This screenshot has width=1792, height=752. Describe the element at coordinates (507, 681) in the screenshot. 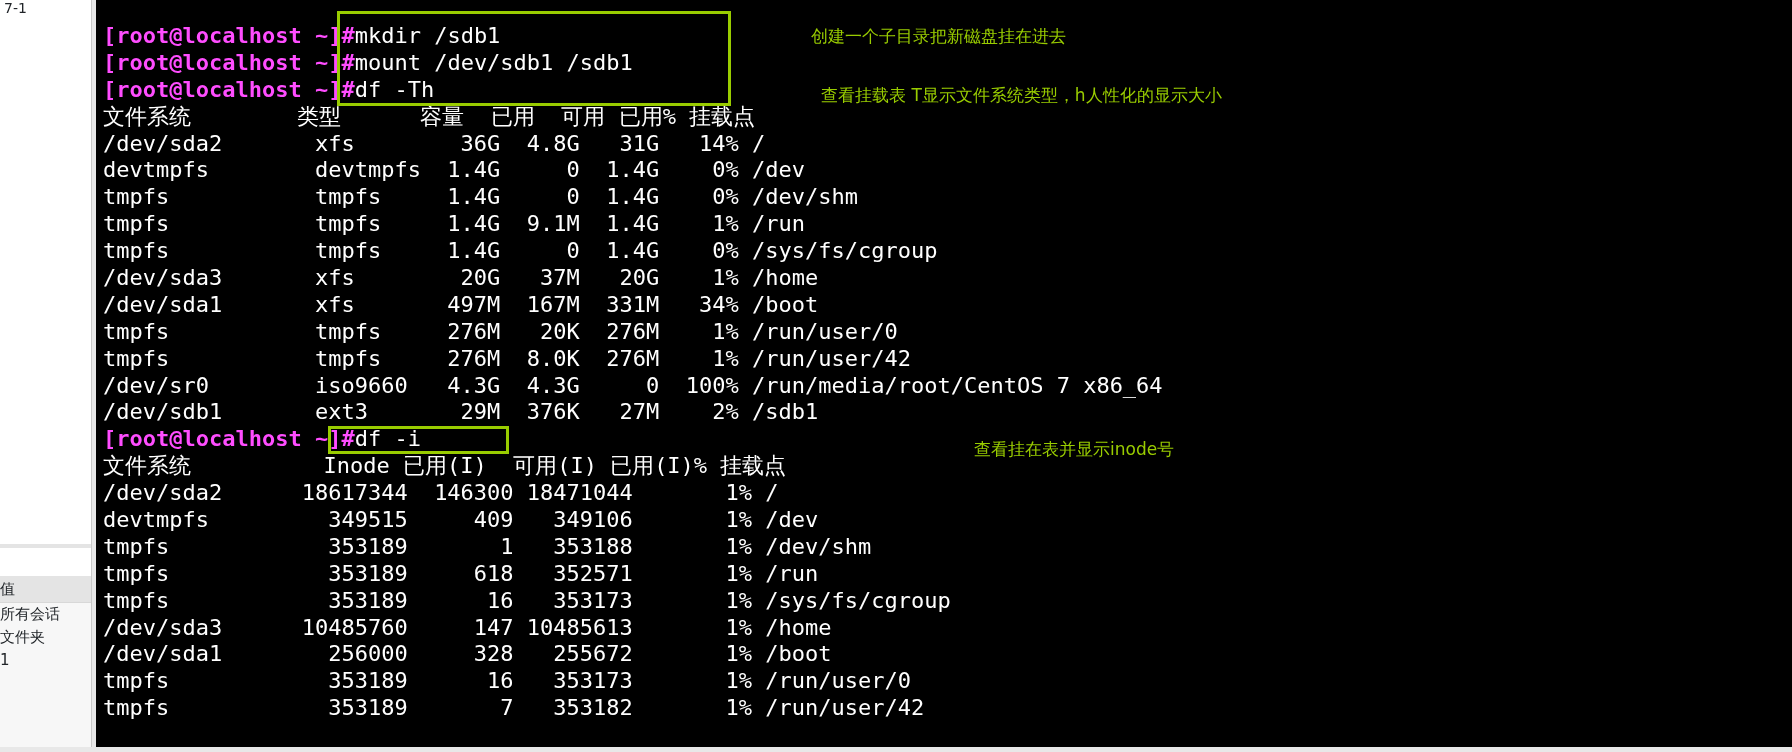

I see `output-line: tmpfs 353189 16 353173 1% /run/user/0` at that location.